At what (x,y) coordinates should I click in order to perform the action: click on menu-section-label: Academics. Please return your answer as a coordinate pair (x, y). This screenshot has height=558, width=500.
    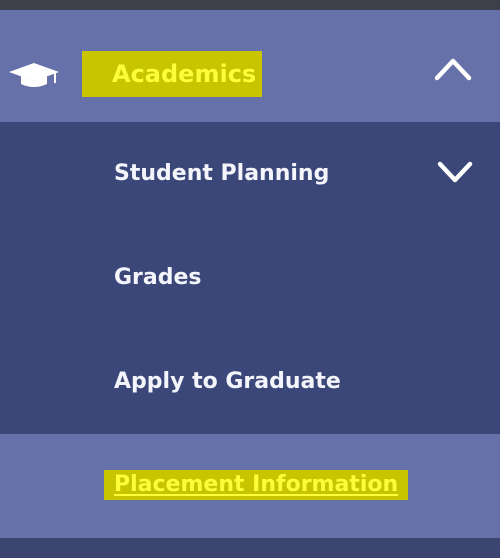
    Looking at the image, I should click on (172, 74).